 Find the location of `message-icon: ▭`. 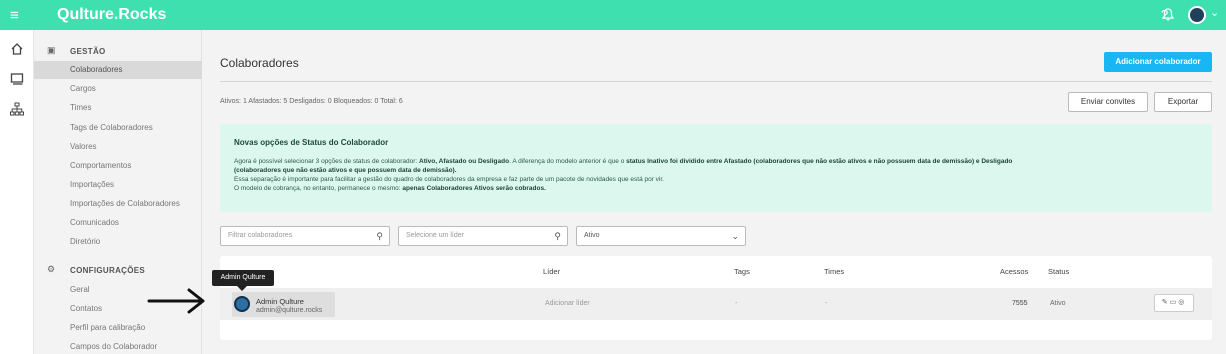

message-icon: ▭ is located at coordinates (1174, 302).